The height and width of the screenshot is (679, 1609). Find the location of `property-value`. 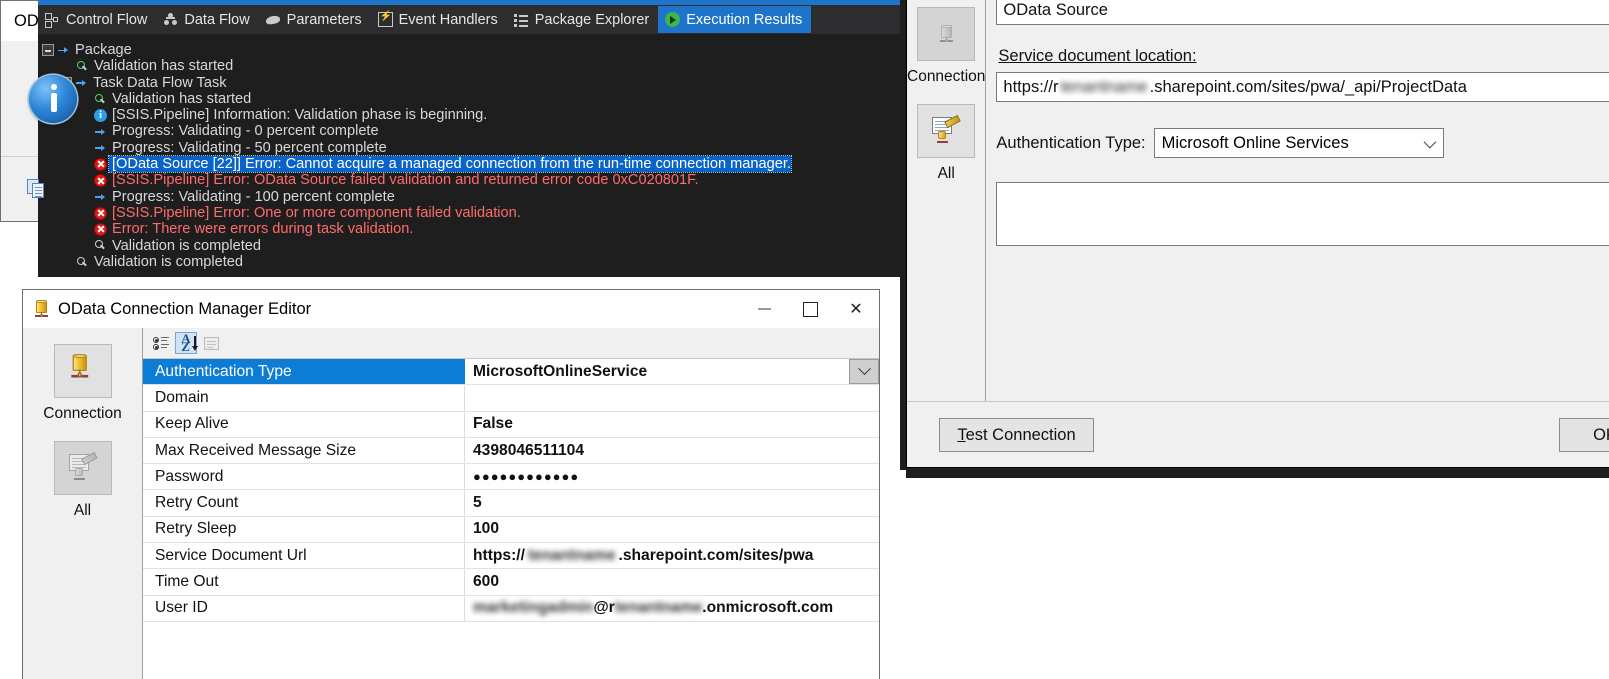

property-value is located at coordinates (672, 397).